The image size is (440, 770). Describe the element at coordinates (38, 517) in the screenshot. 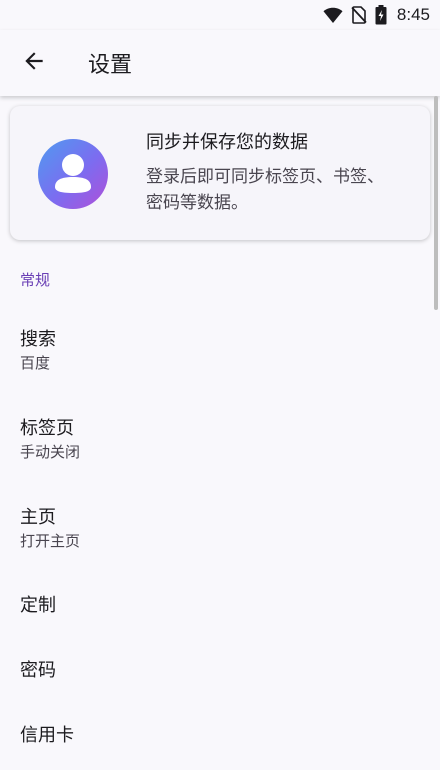

I see `setting-title: 主页` at that location.